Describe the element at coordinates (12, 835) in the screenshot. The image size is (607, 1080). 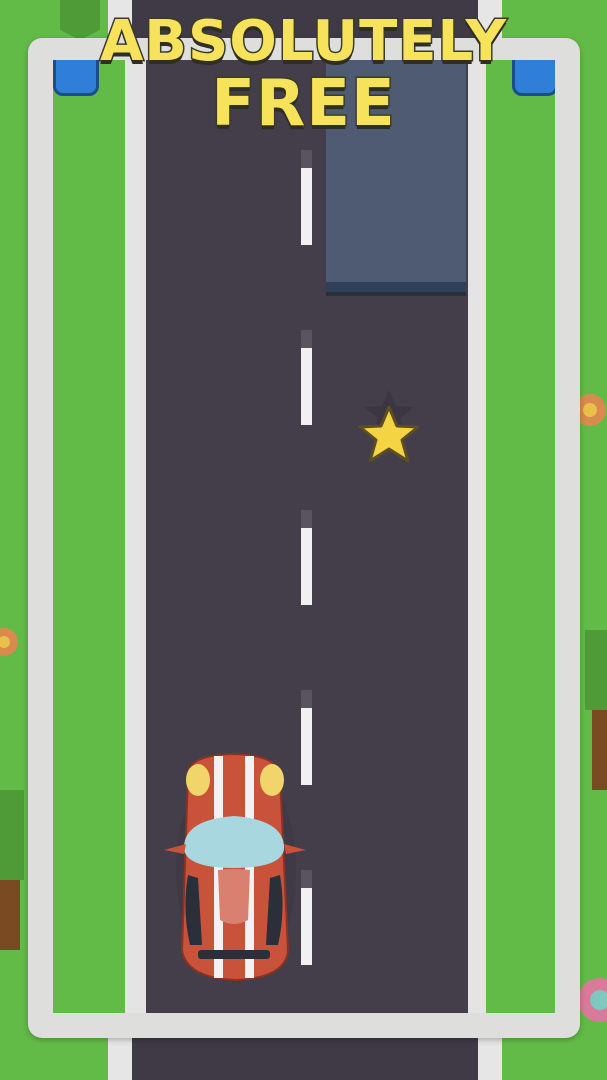
I see `tree-left-icon` at that location.